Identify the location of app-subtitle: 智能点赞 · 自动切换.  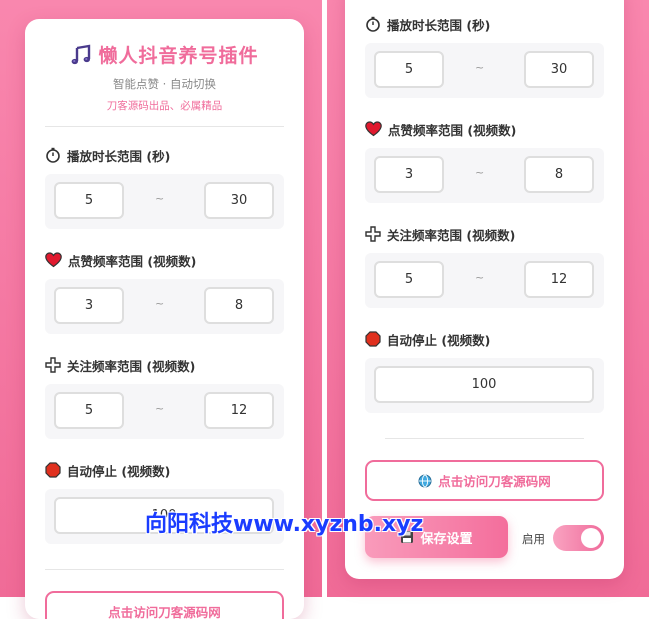
(164, 84).